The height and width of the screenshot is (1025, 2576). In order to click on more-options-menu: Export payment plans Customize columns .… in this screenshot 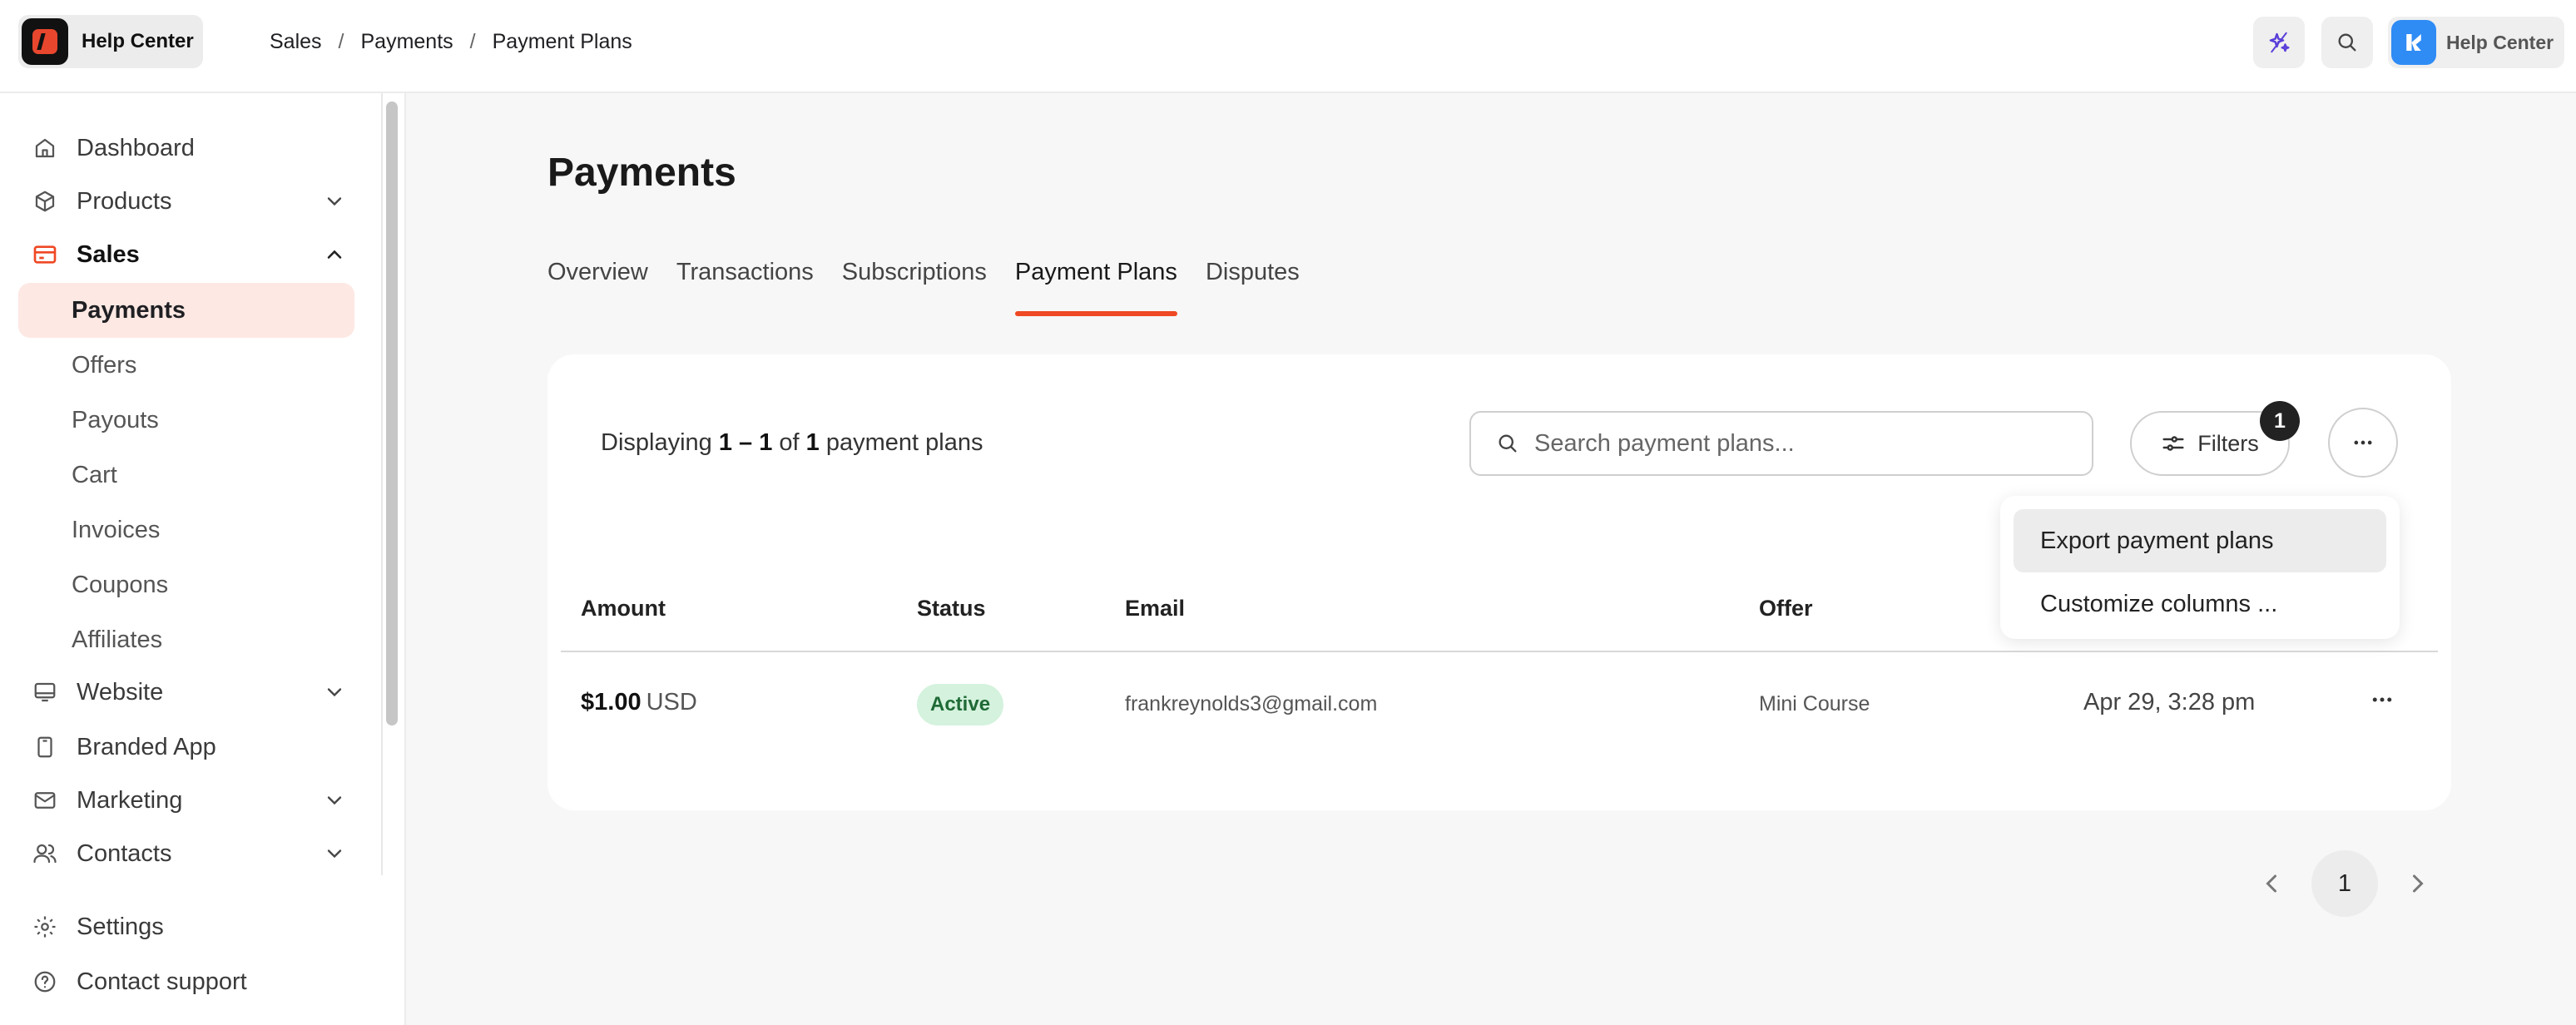, I will do `click(2200, 567)`.